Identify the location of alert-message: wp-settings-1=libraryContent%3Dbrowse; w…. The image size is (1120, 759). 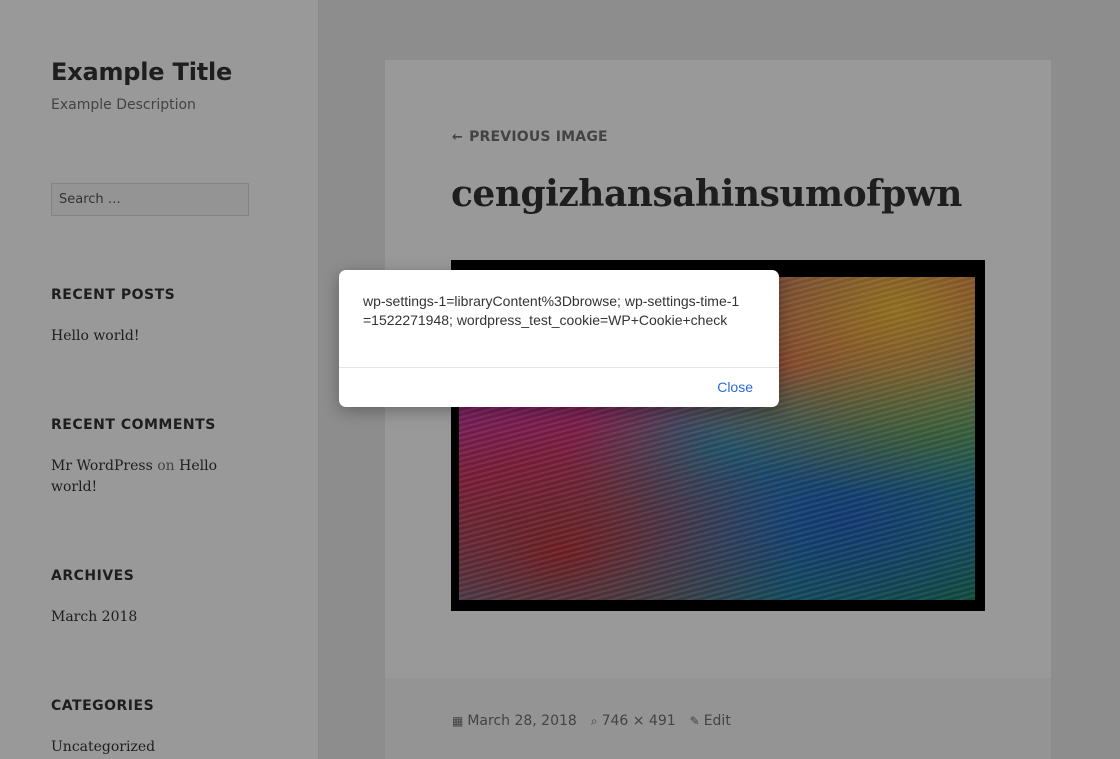
(551, 310).